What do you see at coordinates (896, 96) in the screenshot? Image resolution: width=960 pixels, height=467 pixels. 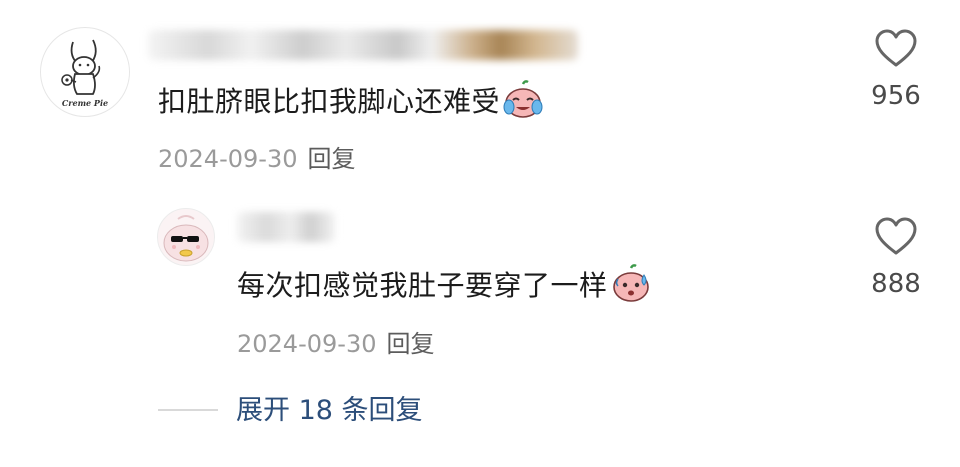 I see `like-count: 956` at bounding box center [896, 96].